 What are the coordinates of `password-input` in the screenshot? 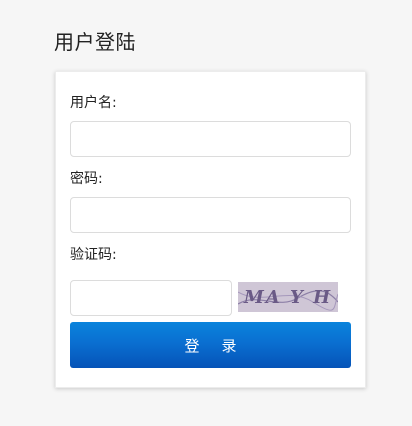 It's located at (210, 215).